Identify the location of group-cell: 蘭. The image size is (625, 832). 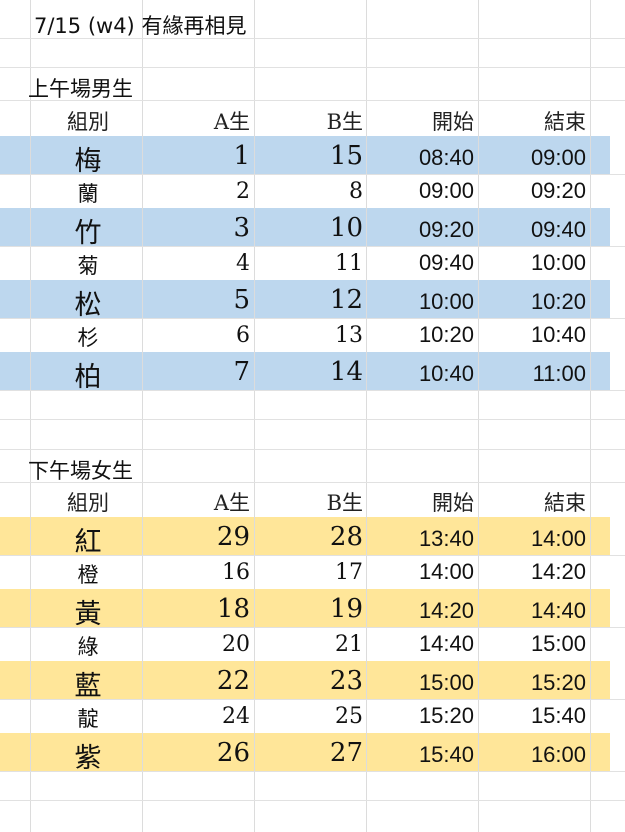
(88, 193).